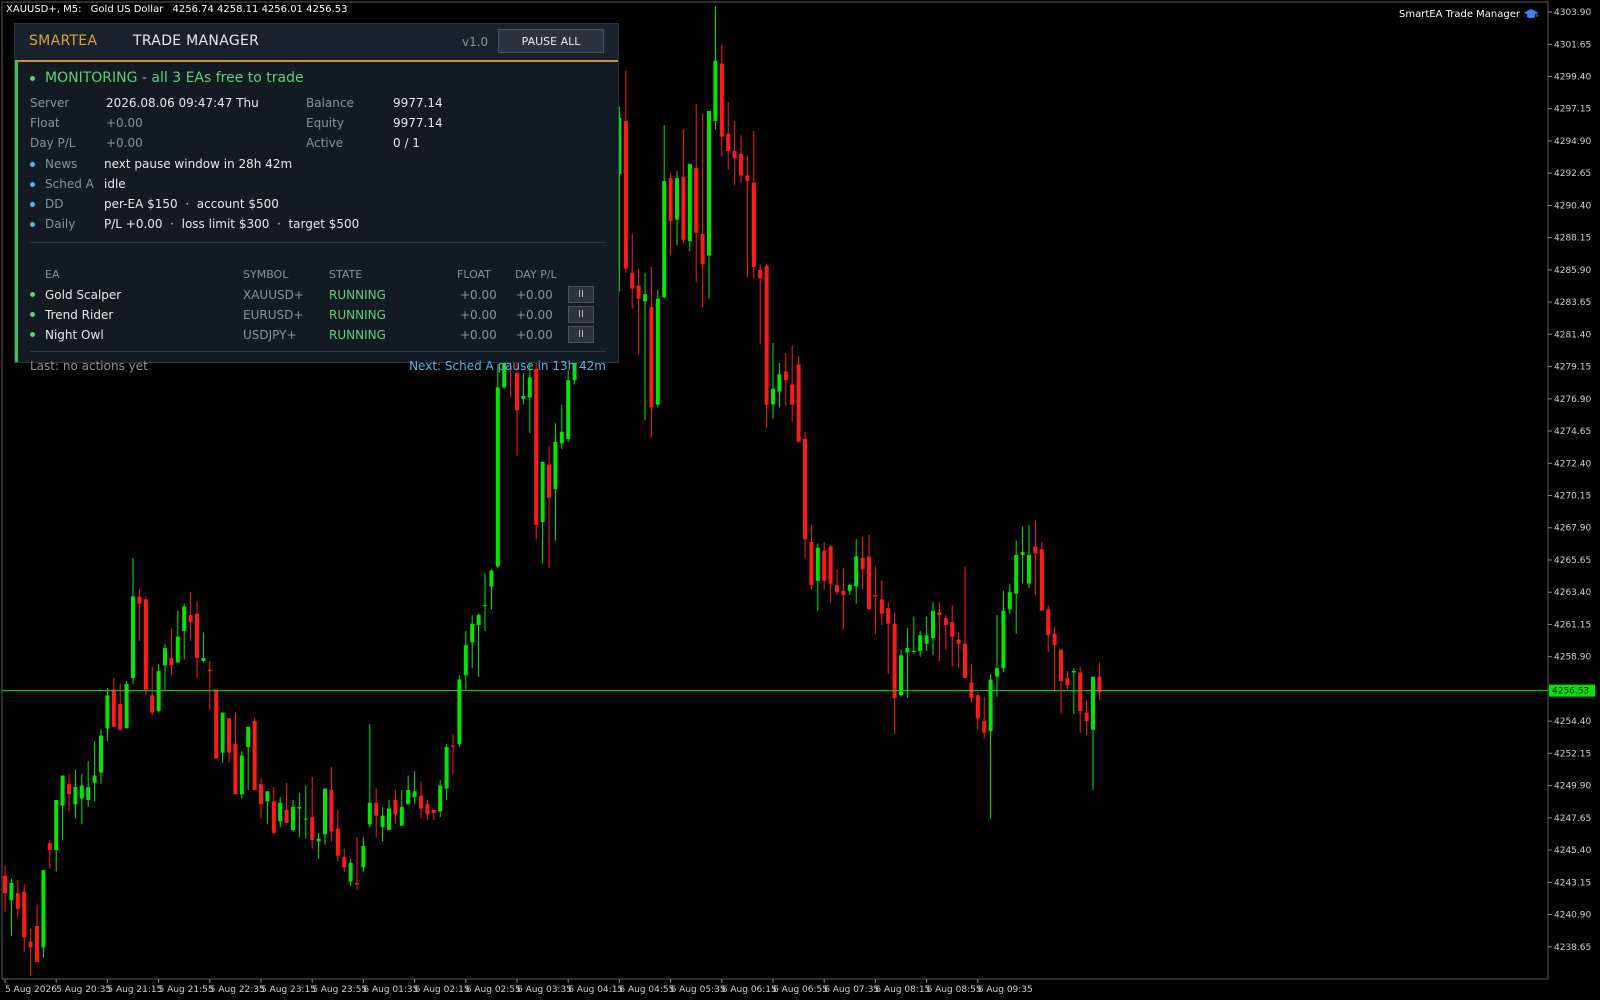  What do you see at coordinates (425, 366) in the screenshot?
I see `next-label: Next:` at bounding box center [425, 366].